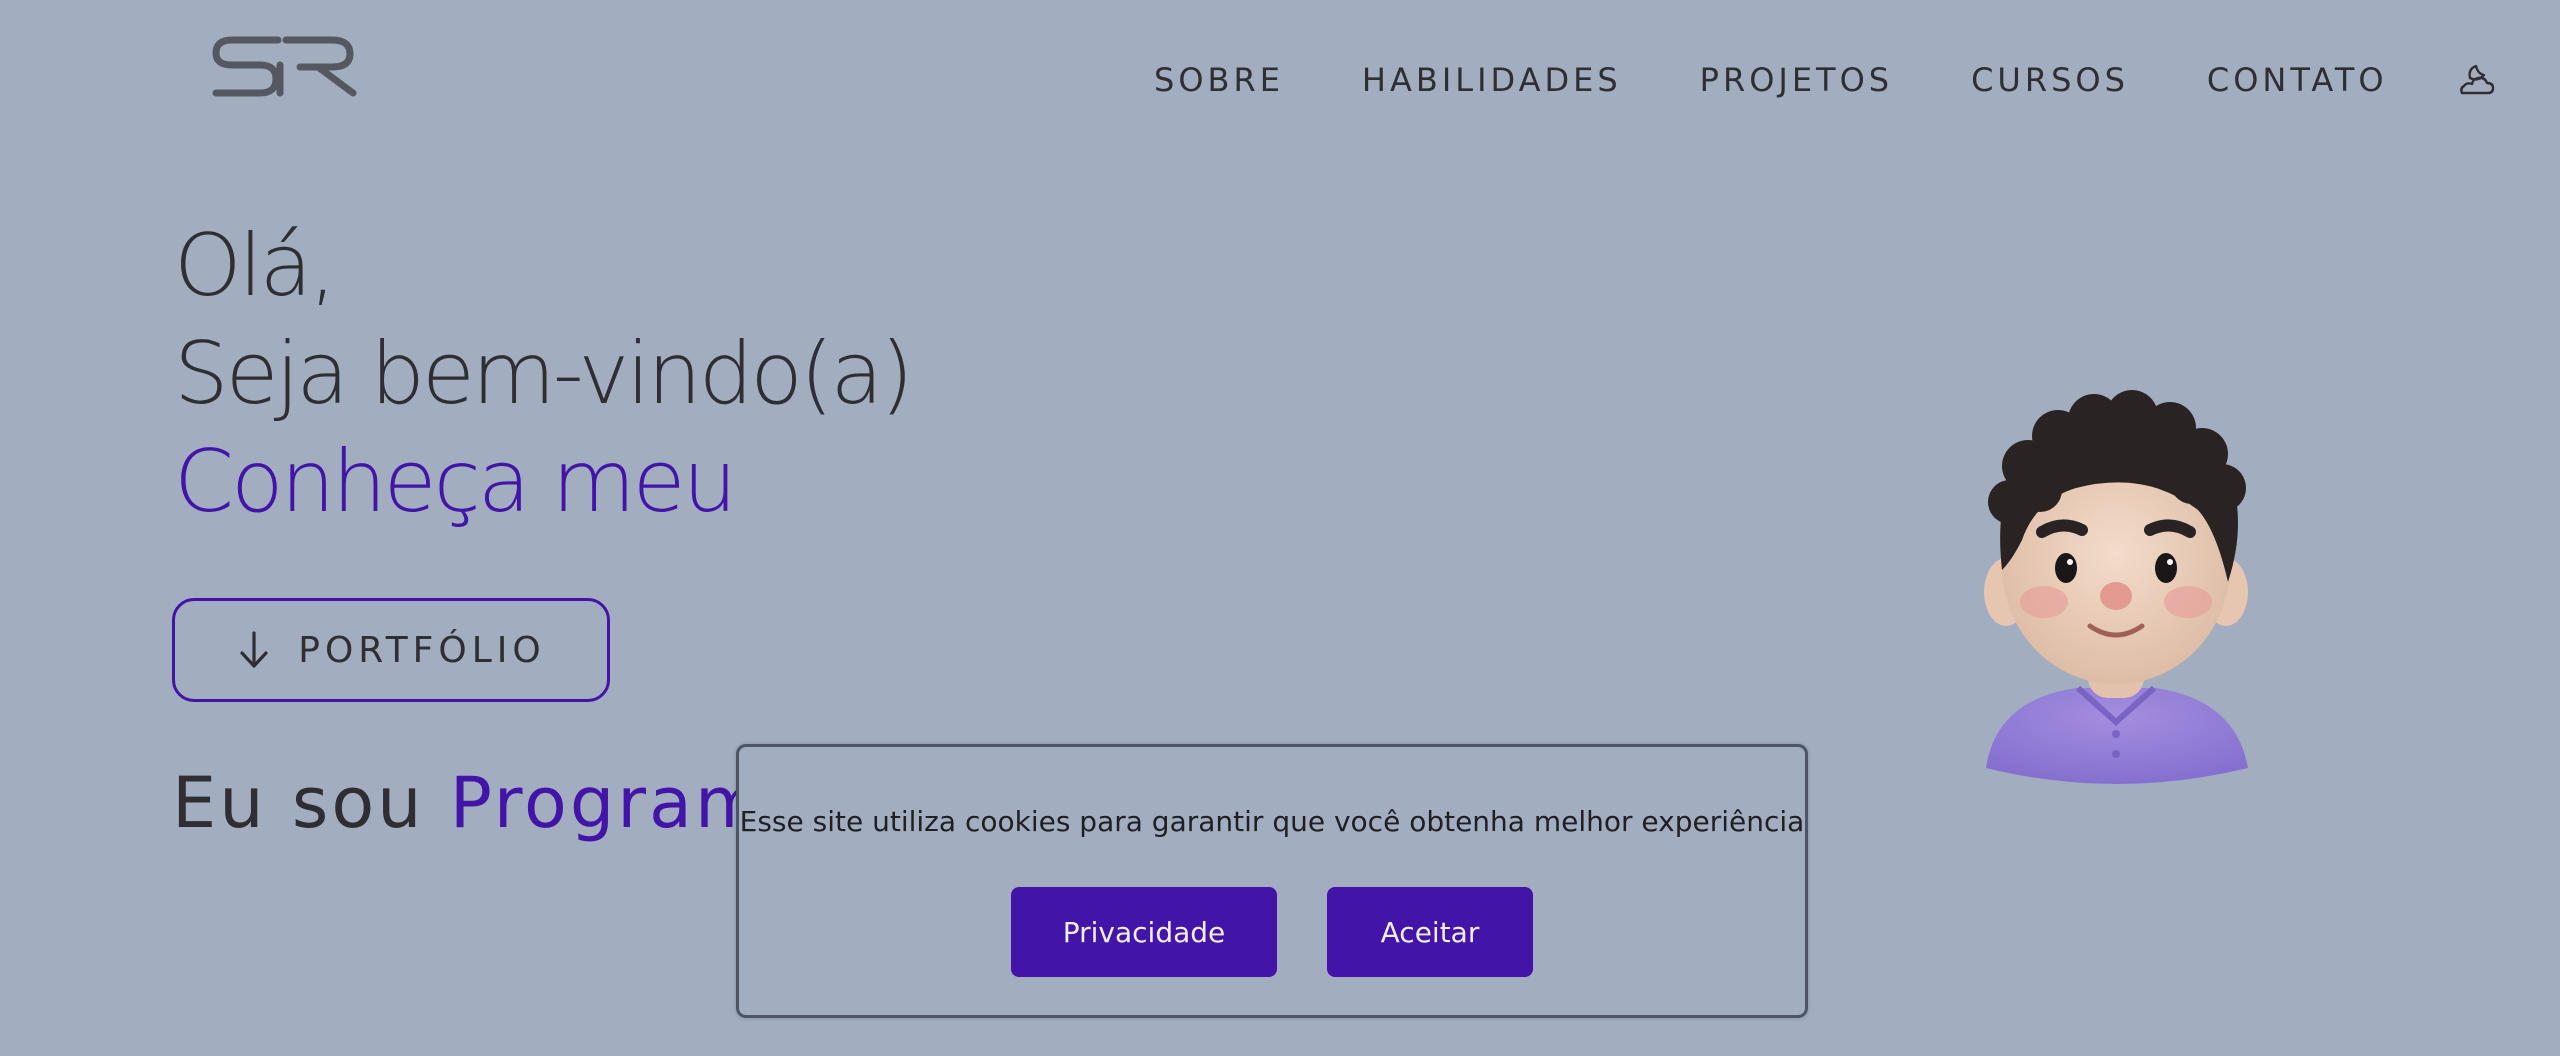 Image resolution: width=2560 pixels, height=1056 pixels. What do you see at coordinates (455, 482) in the screenshot?
I see `hero-typed-text: Conheça meu` at bounding box center [455, 482].